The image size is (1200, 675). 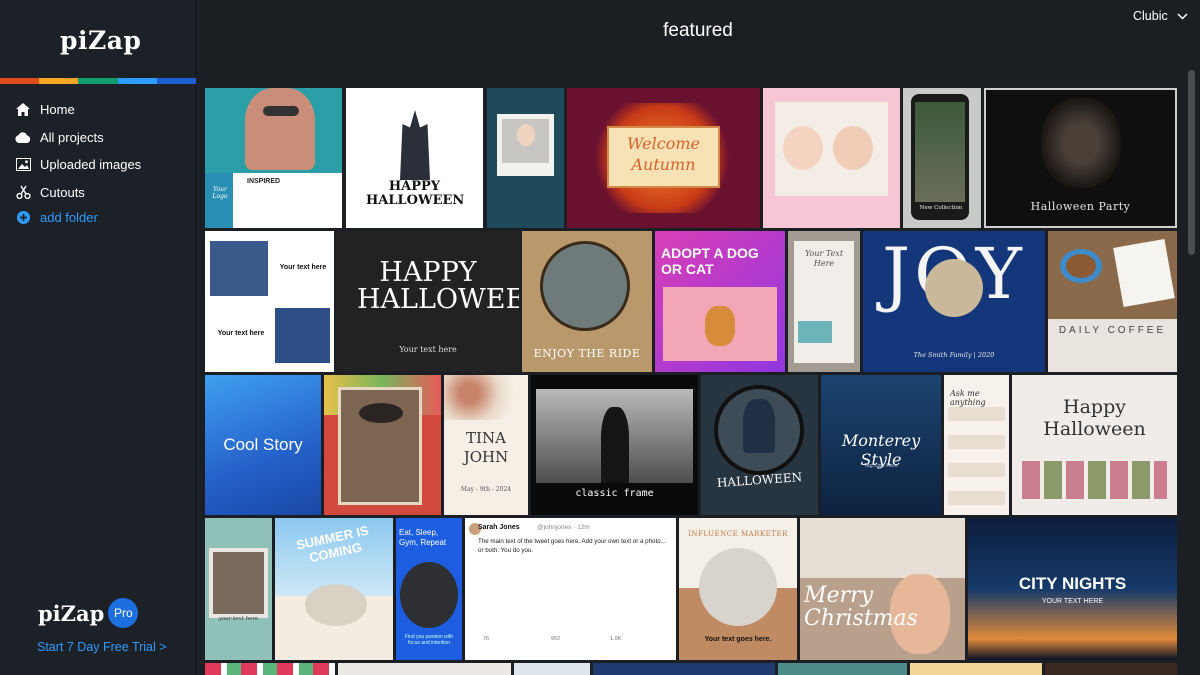 What do you see at coordinates (238, 589) in the screenshot?
I see `template-card-portrait-frame: your text here` at bounding box center [238, 589].